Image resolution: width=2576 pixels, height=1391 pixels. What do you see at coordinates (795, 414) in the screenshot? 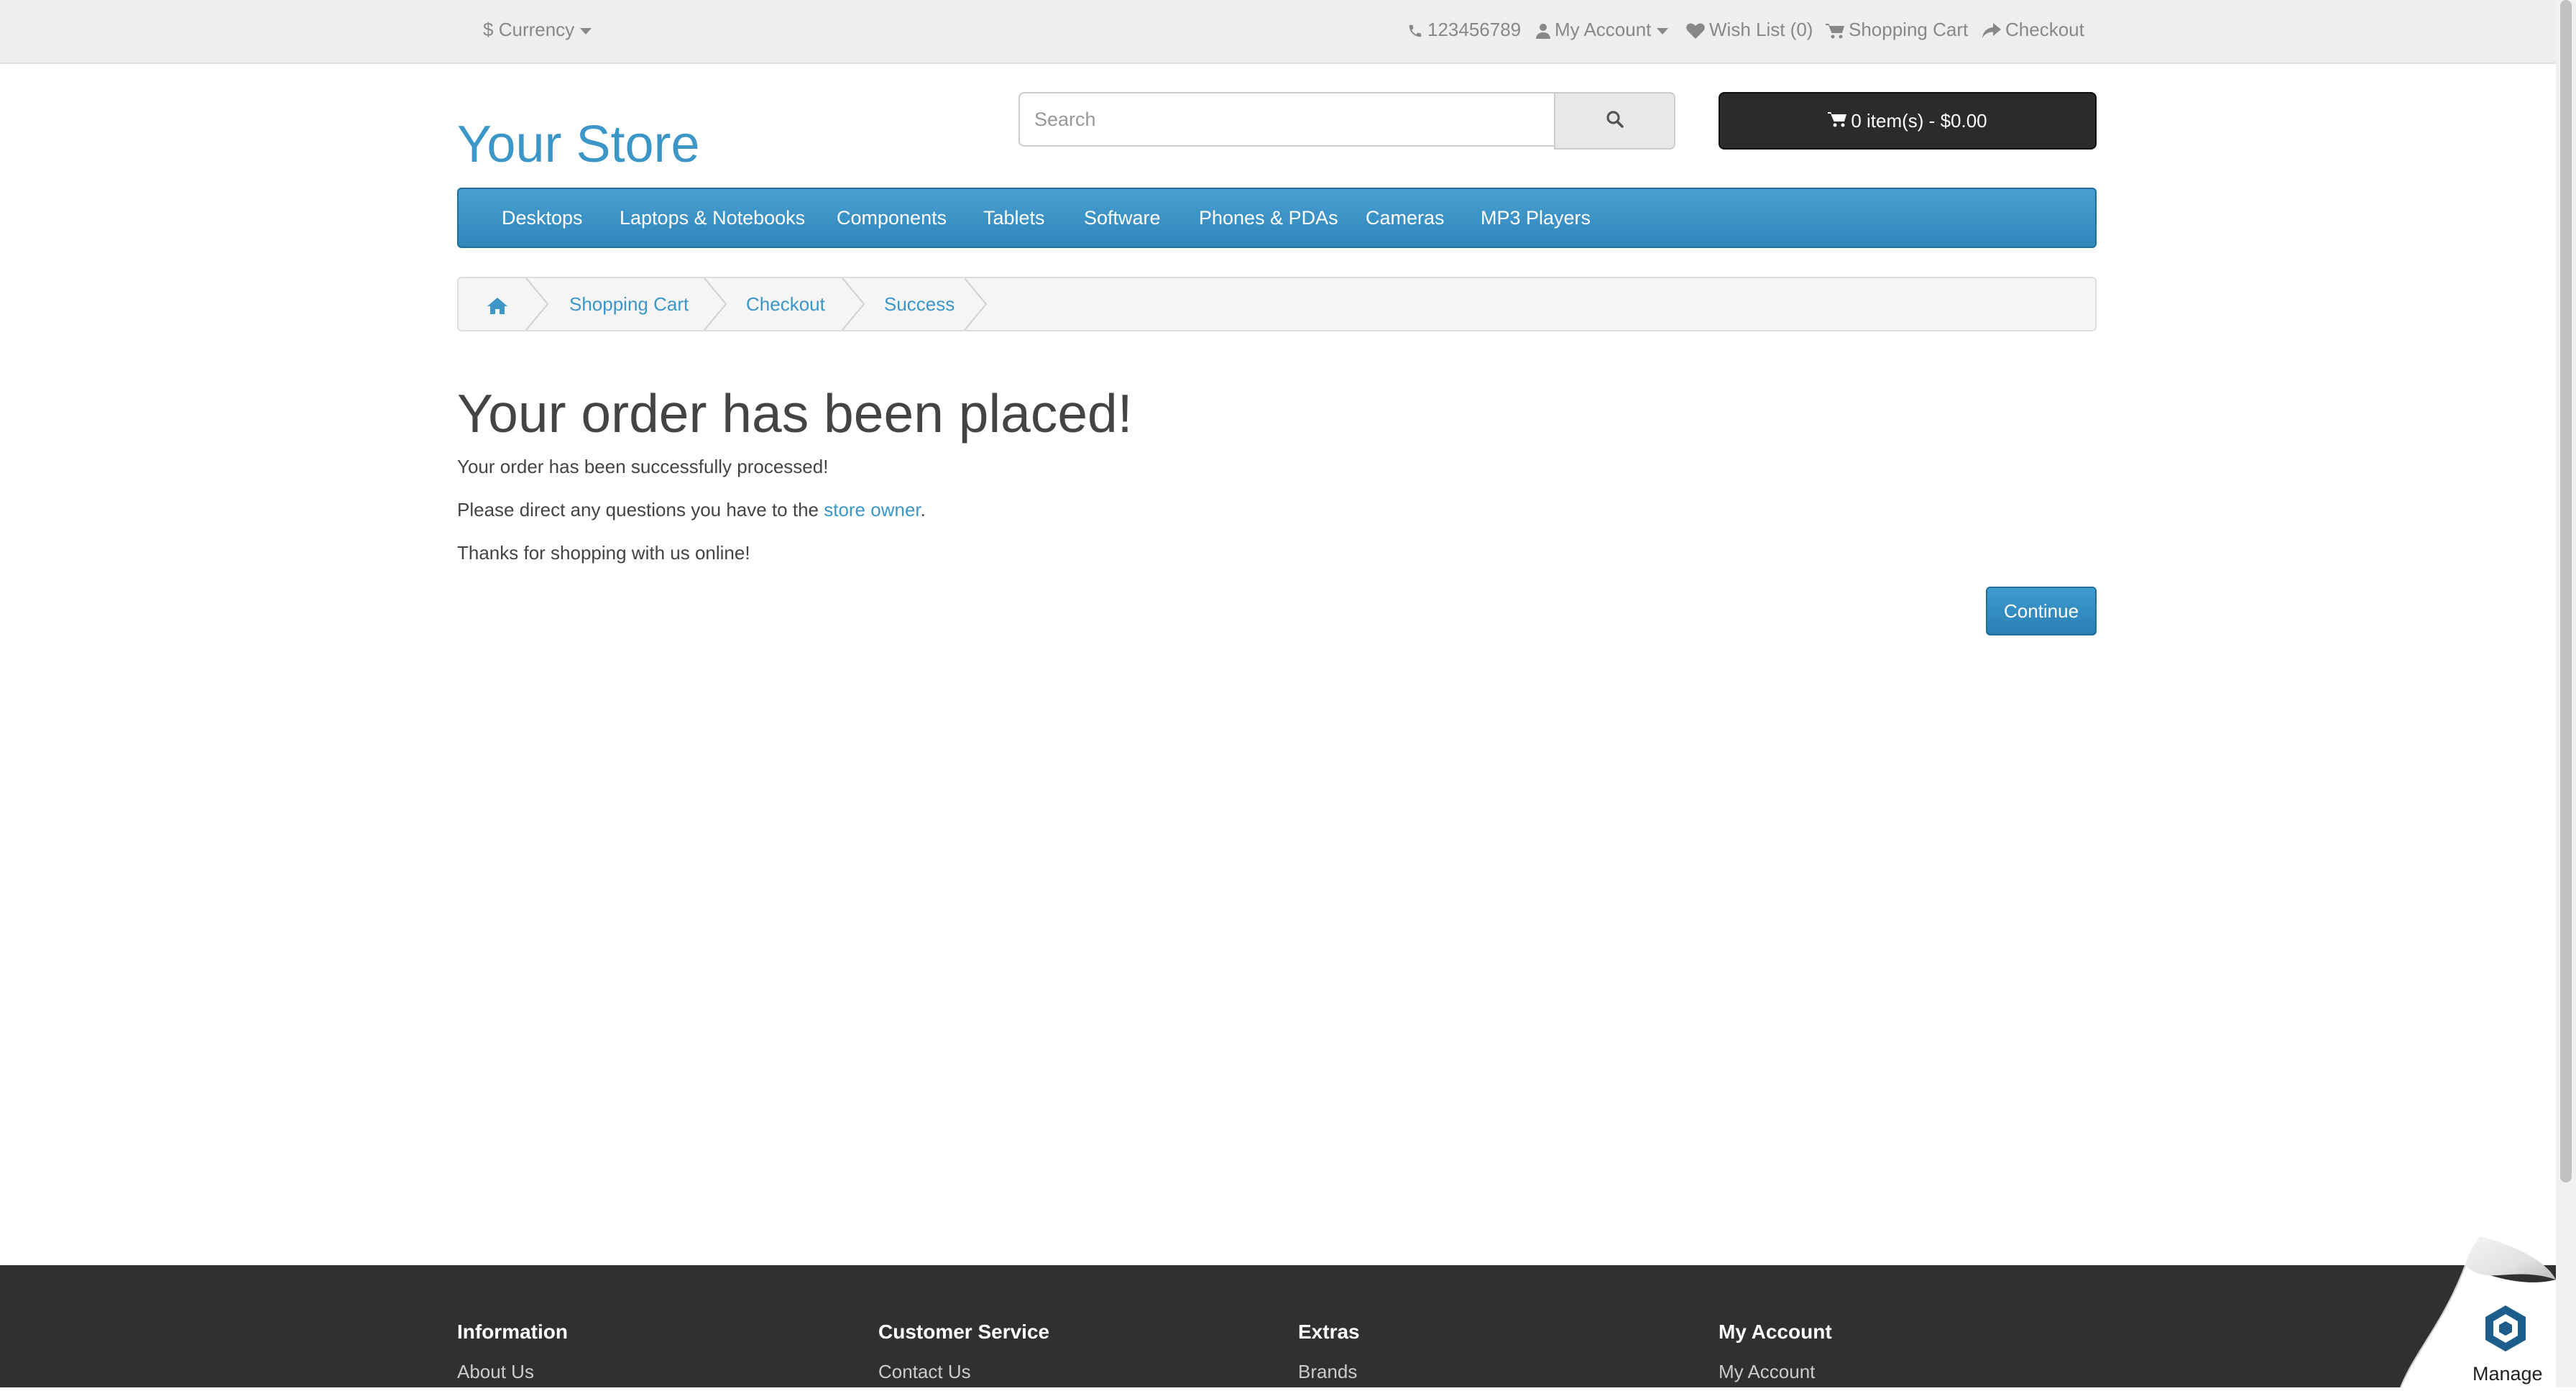
I see `page-title: Your order has been placed!` at bounding box center [795, 414].